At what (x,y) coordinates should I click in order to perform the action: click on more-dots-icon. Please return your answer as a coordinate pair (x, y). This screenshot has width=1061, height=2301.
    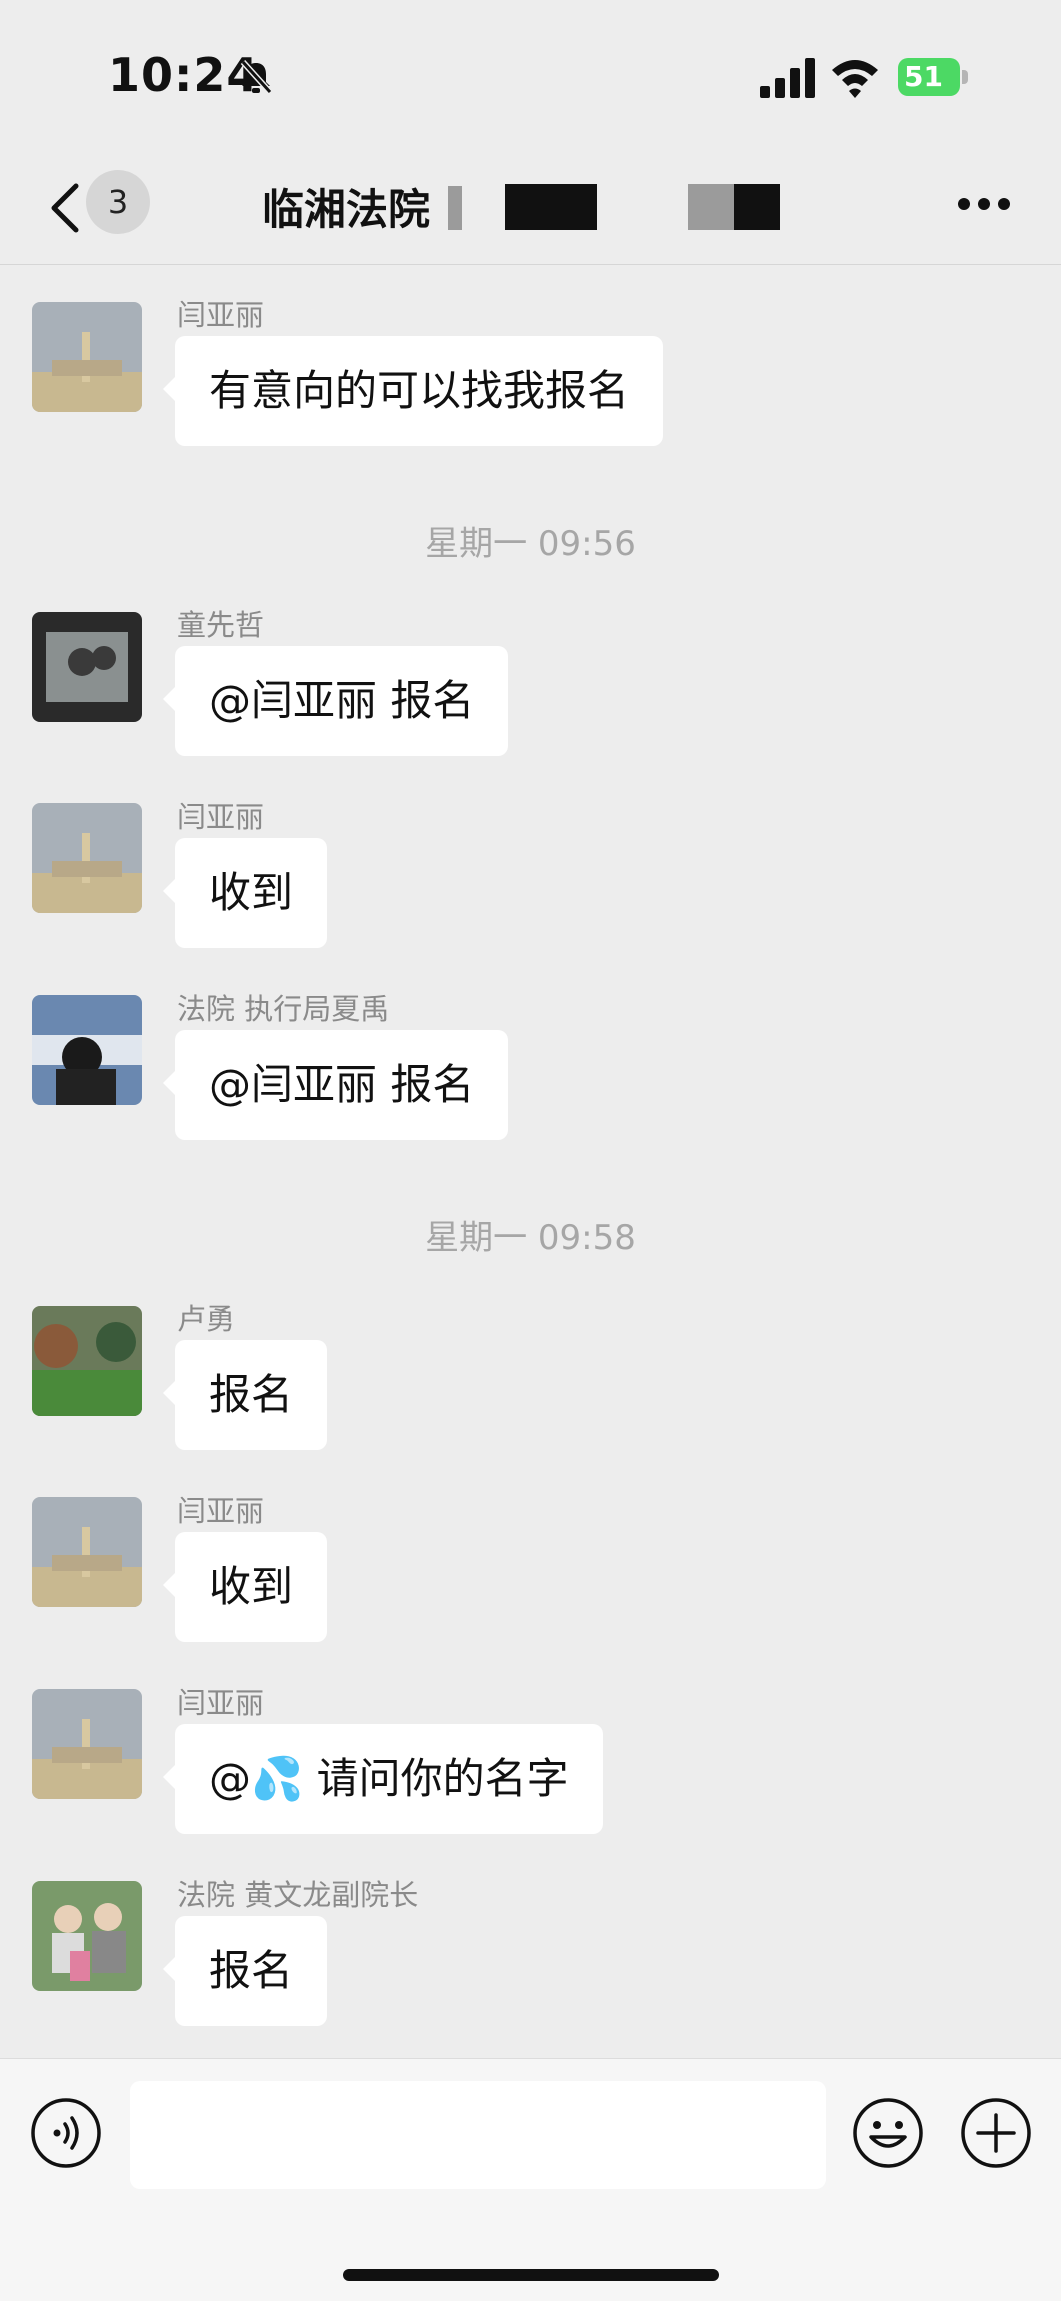
    Looking at the image, I should click on (984, 204).